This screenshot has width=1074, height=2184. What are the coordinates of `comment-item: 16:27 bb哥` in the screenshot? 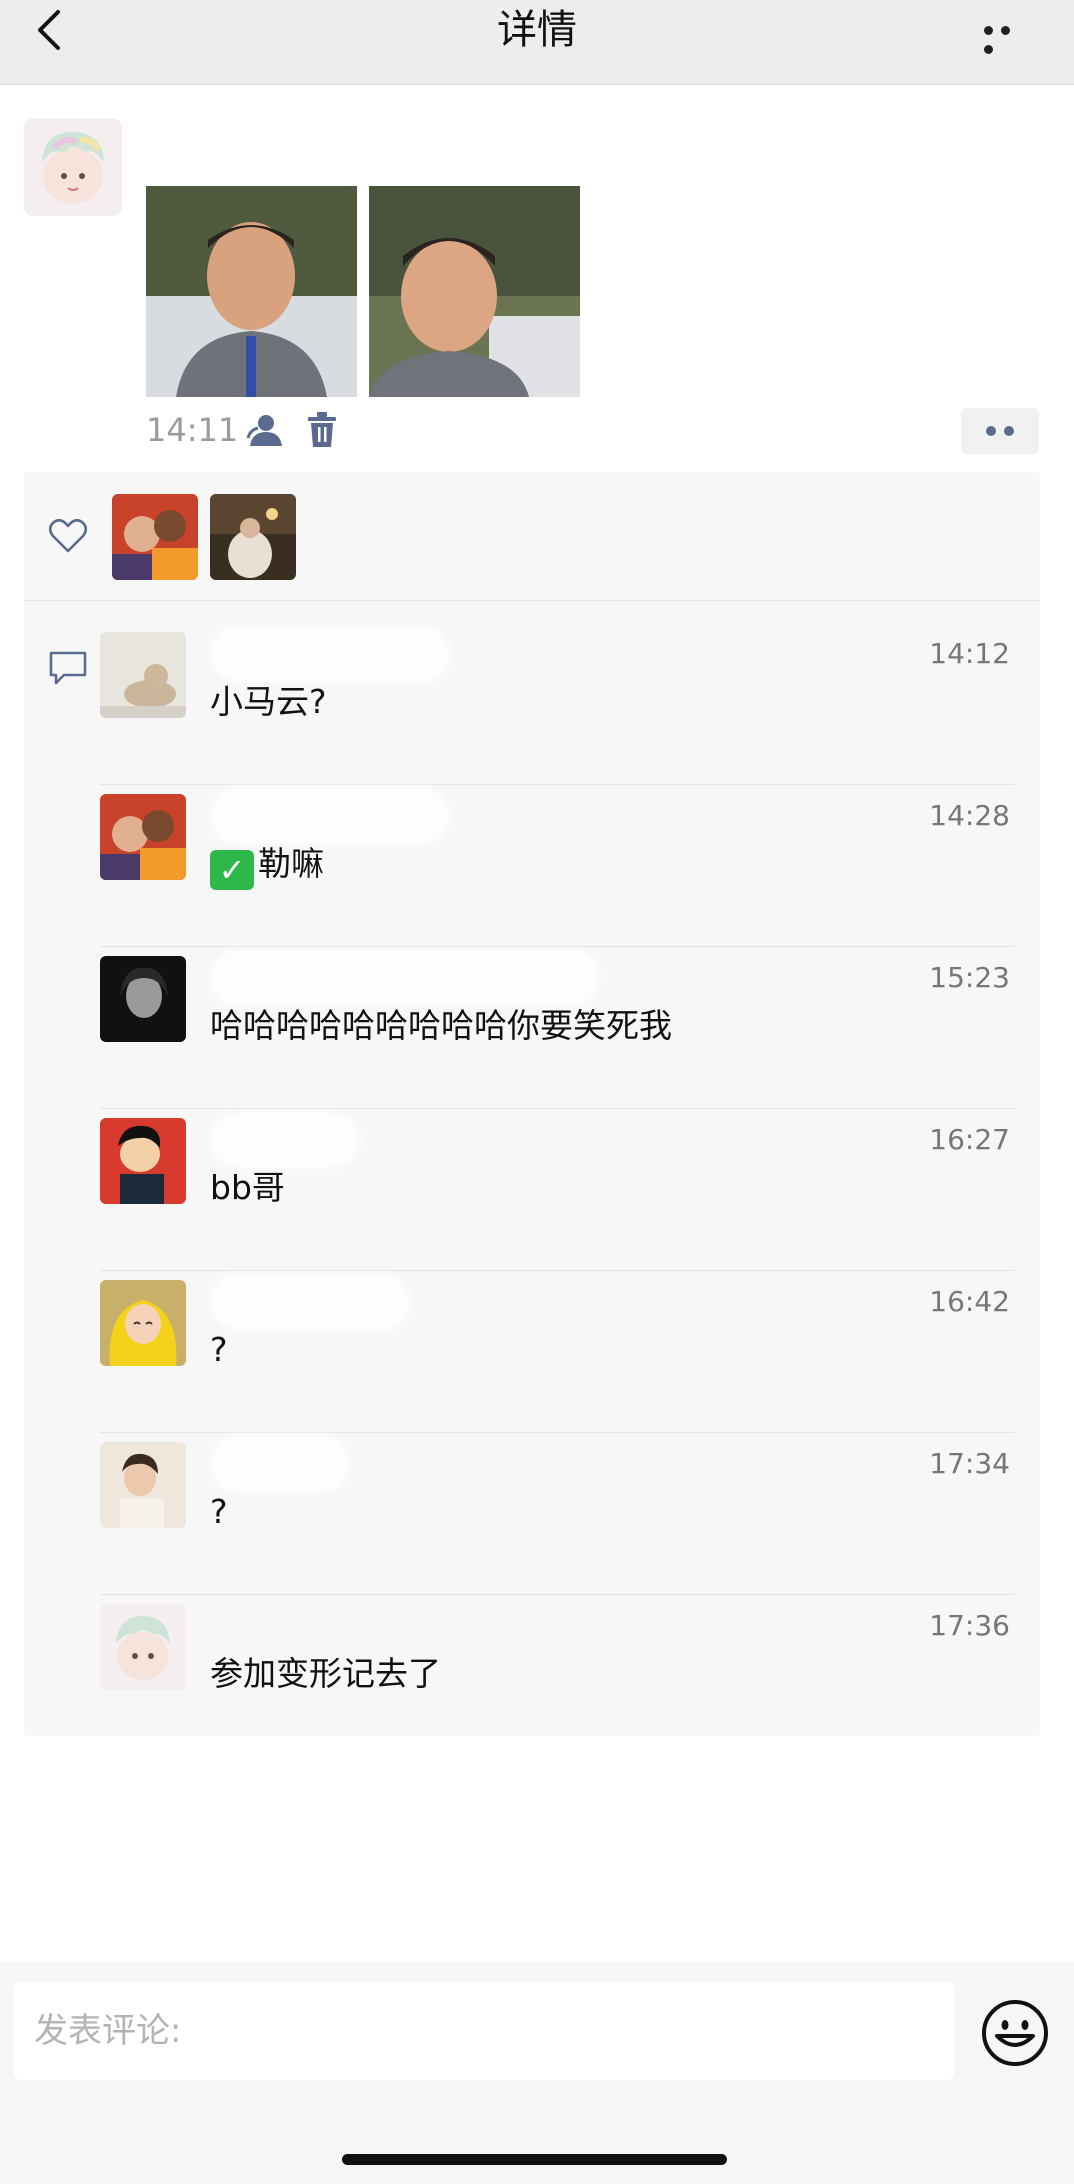 It's located at (557, 1190).